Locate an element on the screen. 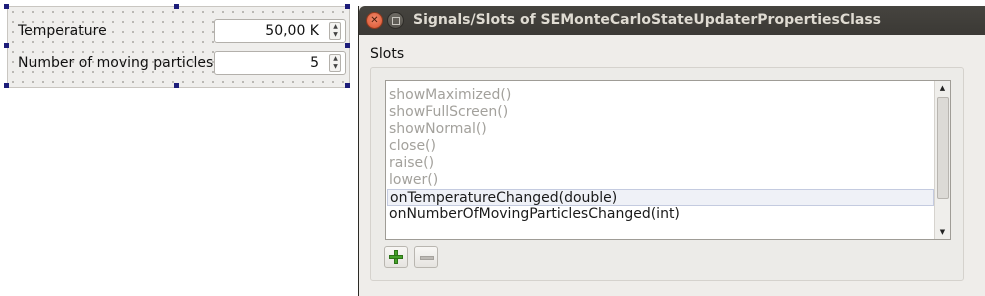 This screenshot has height=296, width=985. close-icon: ✕ is located at coordinates (374, 20).